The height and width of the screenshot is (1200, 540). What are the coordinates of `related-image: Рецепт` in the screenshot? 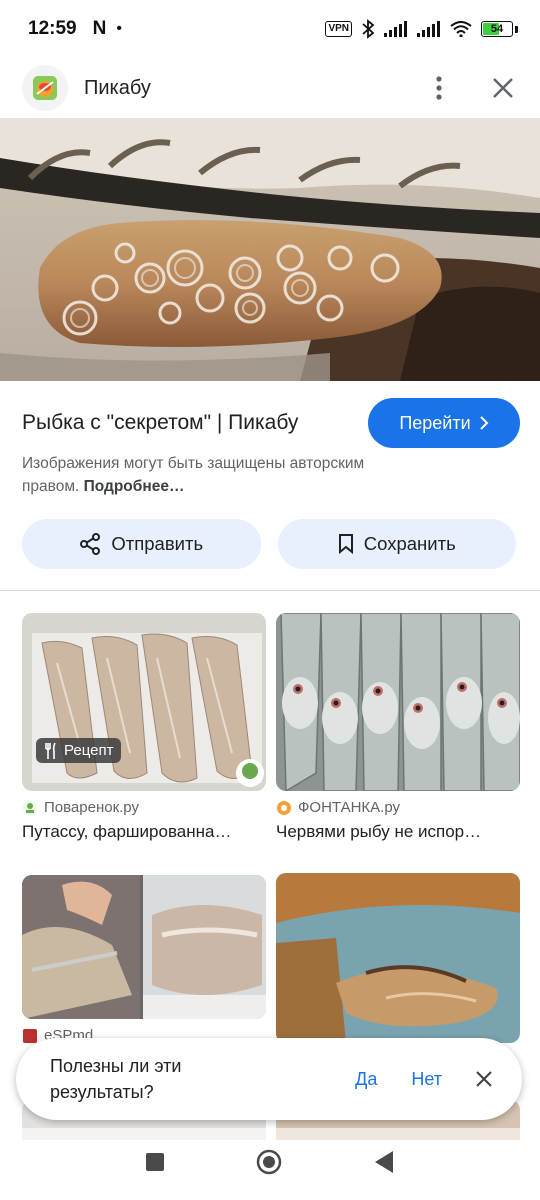 It's located at (144, 702).